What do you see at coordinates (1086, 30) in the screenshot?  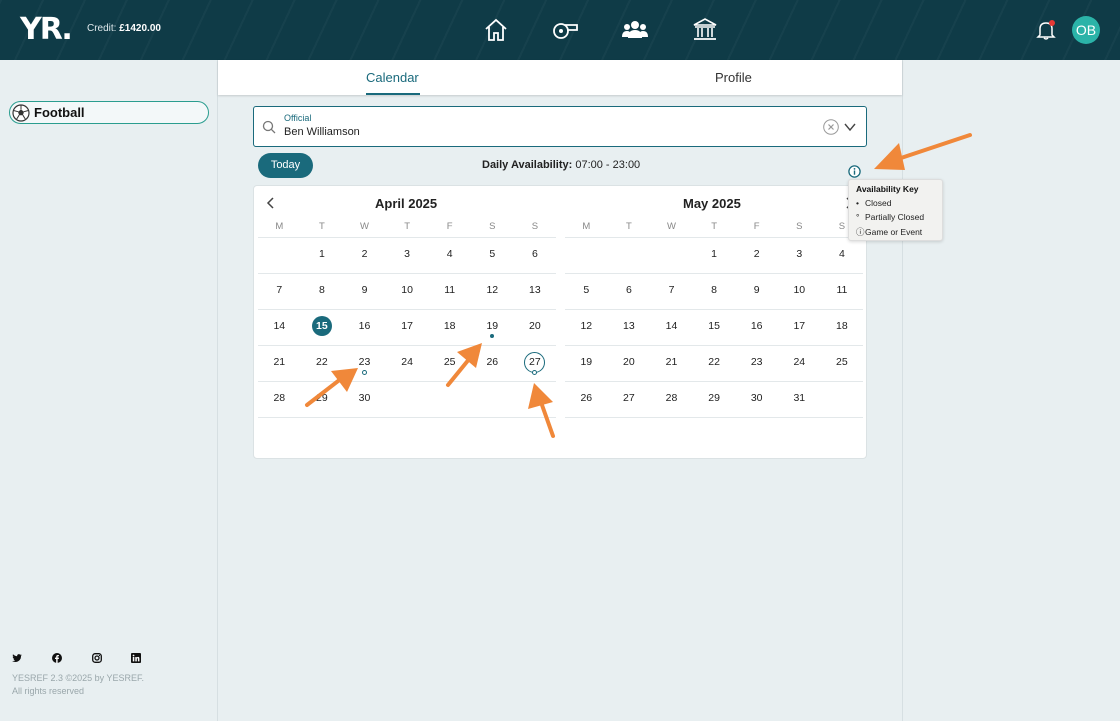 I see `avatar: OB` at bounding box center [1086, 30].